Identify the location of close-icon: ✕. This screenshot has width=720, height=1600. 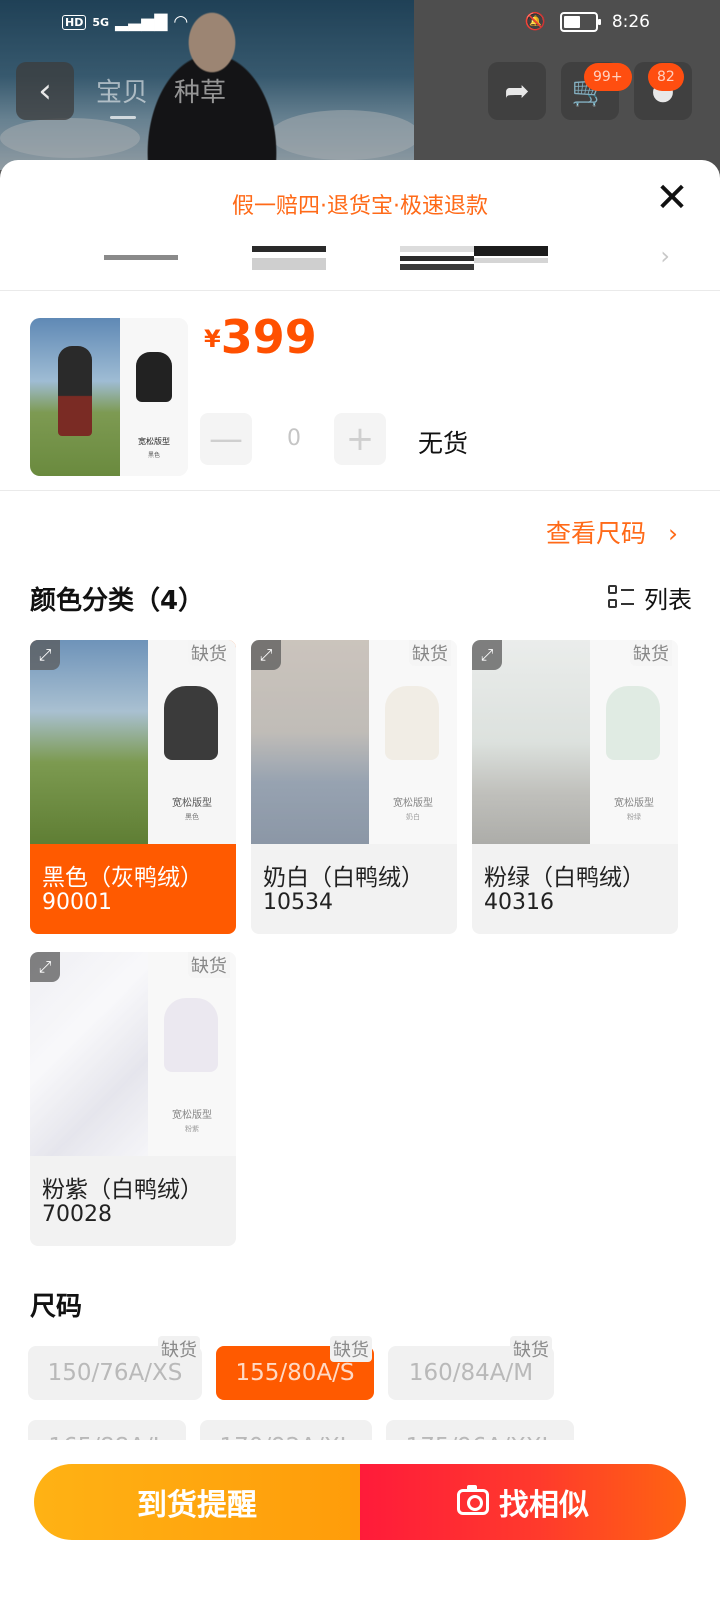
(672, 198).